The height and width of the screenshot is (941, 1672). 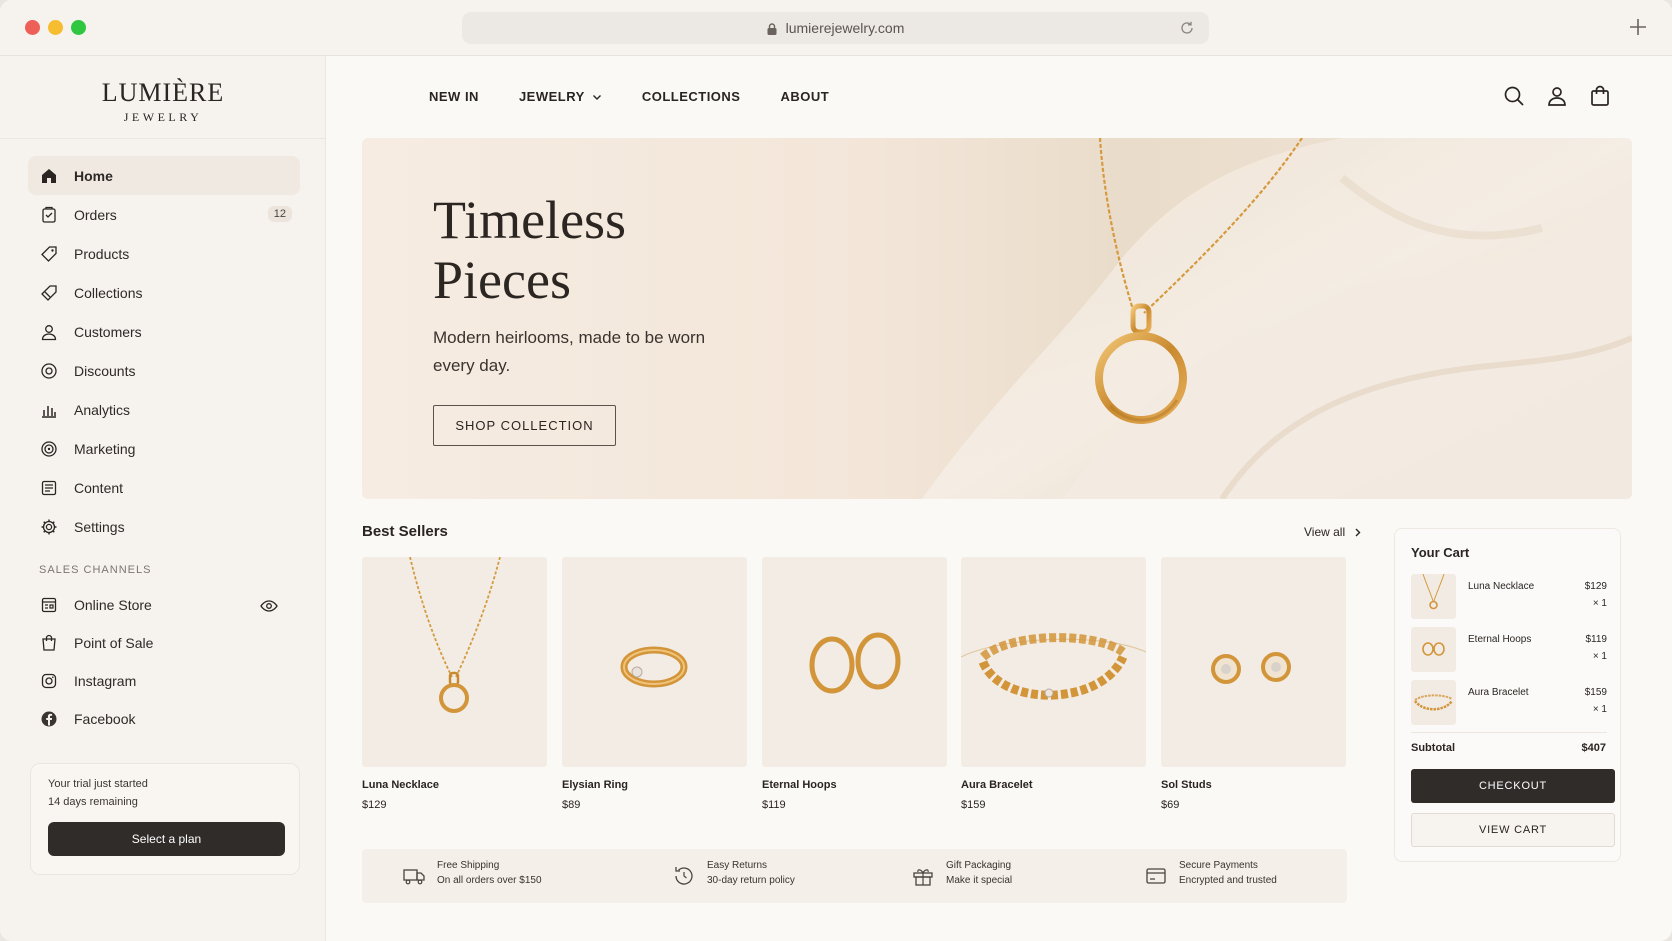 I want to click on maximize-window-button, so click(x=78, y=27).